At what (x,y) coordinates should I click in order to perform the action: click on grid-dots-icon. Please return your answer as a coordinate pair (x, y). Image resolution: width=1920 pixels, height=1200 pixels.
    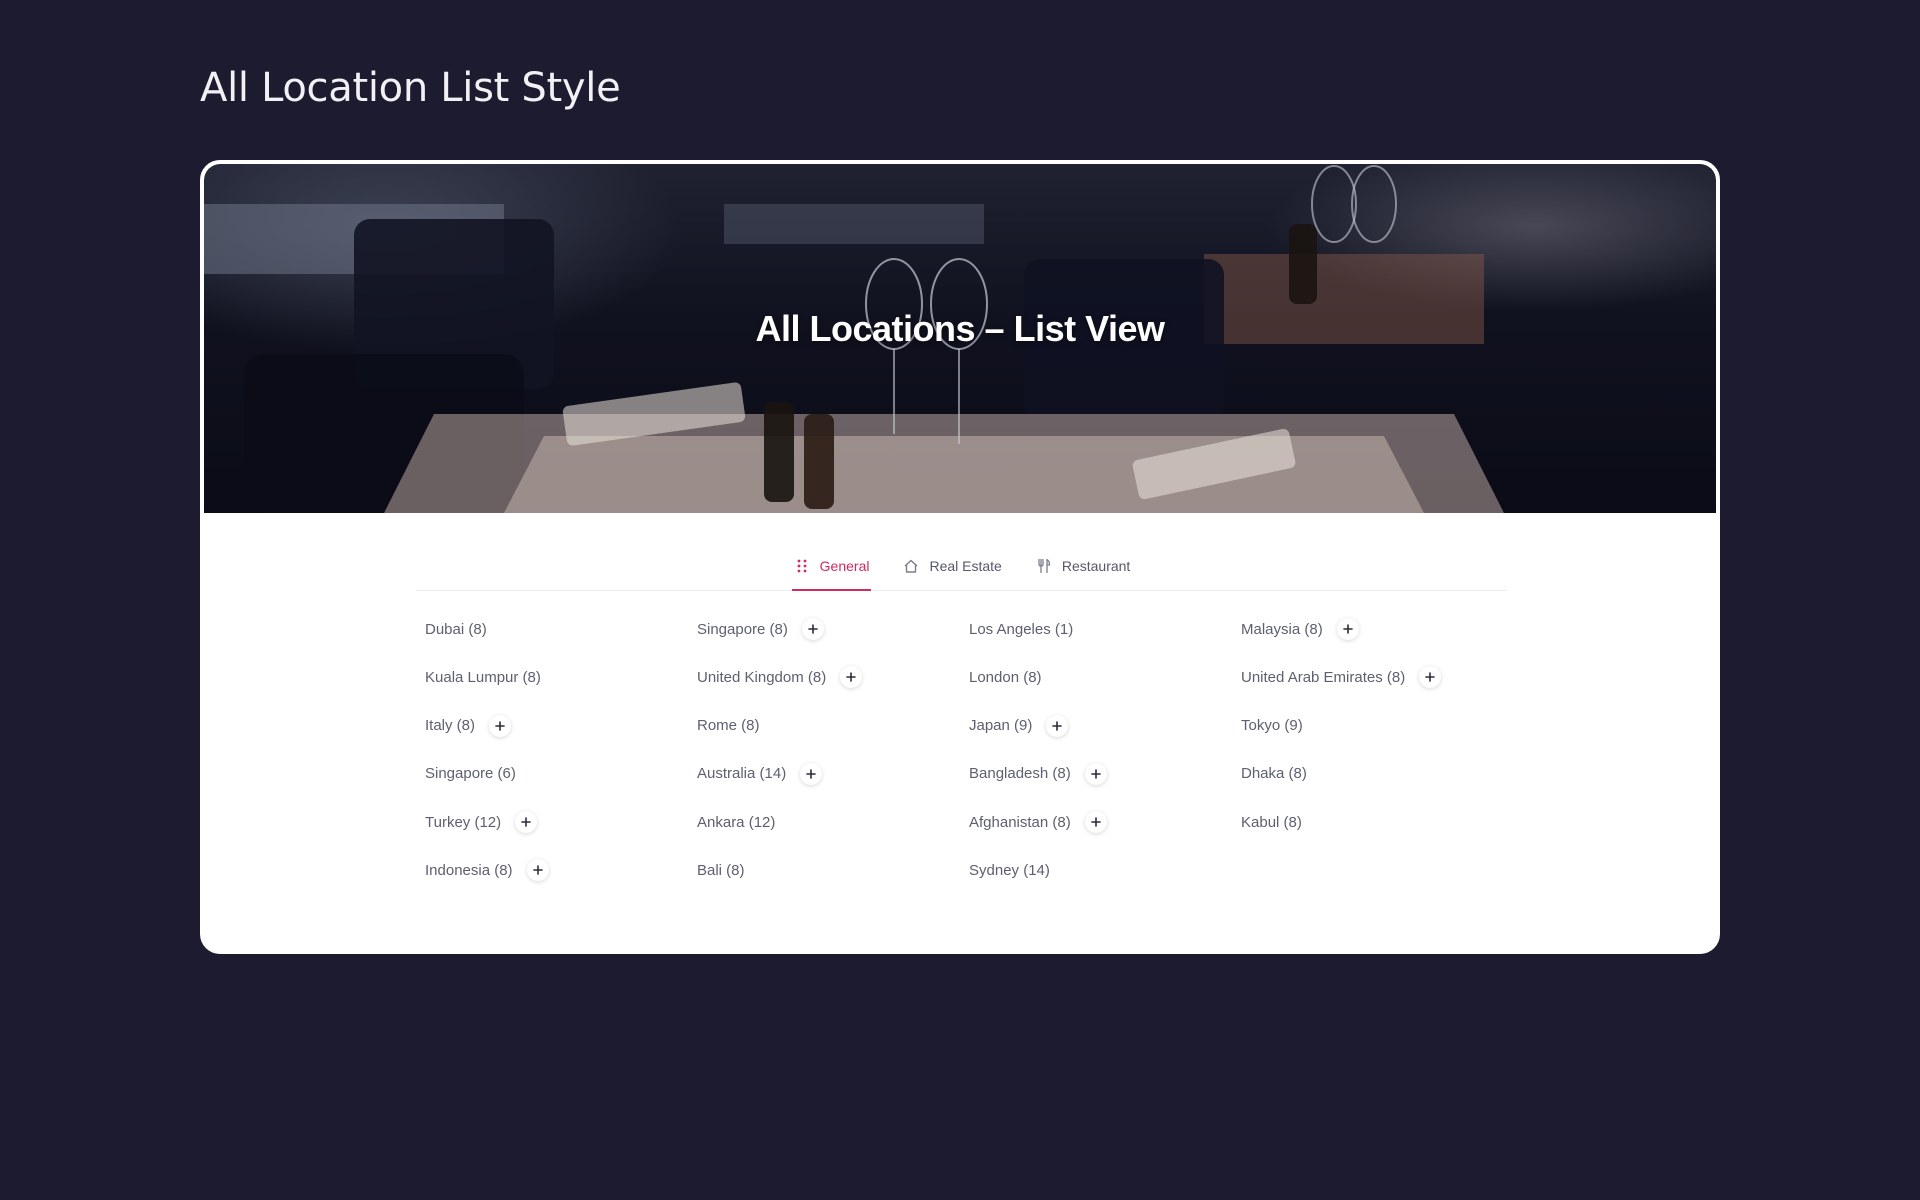
    Looking at the image, I should click on (802, 566).